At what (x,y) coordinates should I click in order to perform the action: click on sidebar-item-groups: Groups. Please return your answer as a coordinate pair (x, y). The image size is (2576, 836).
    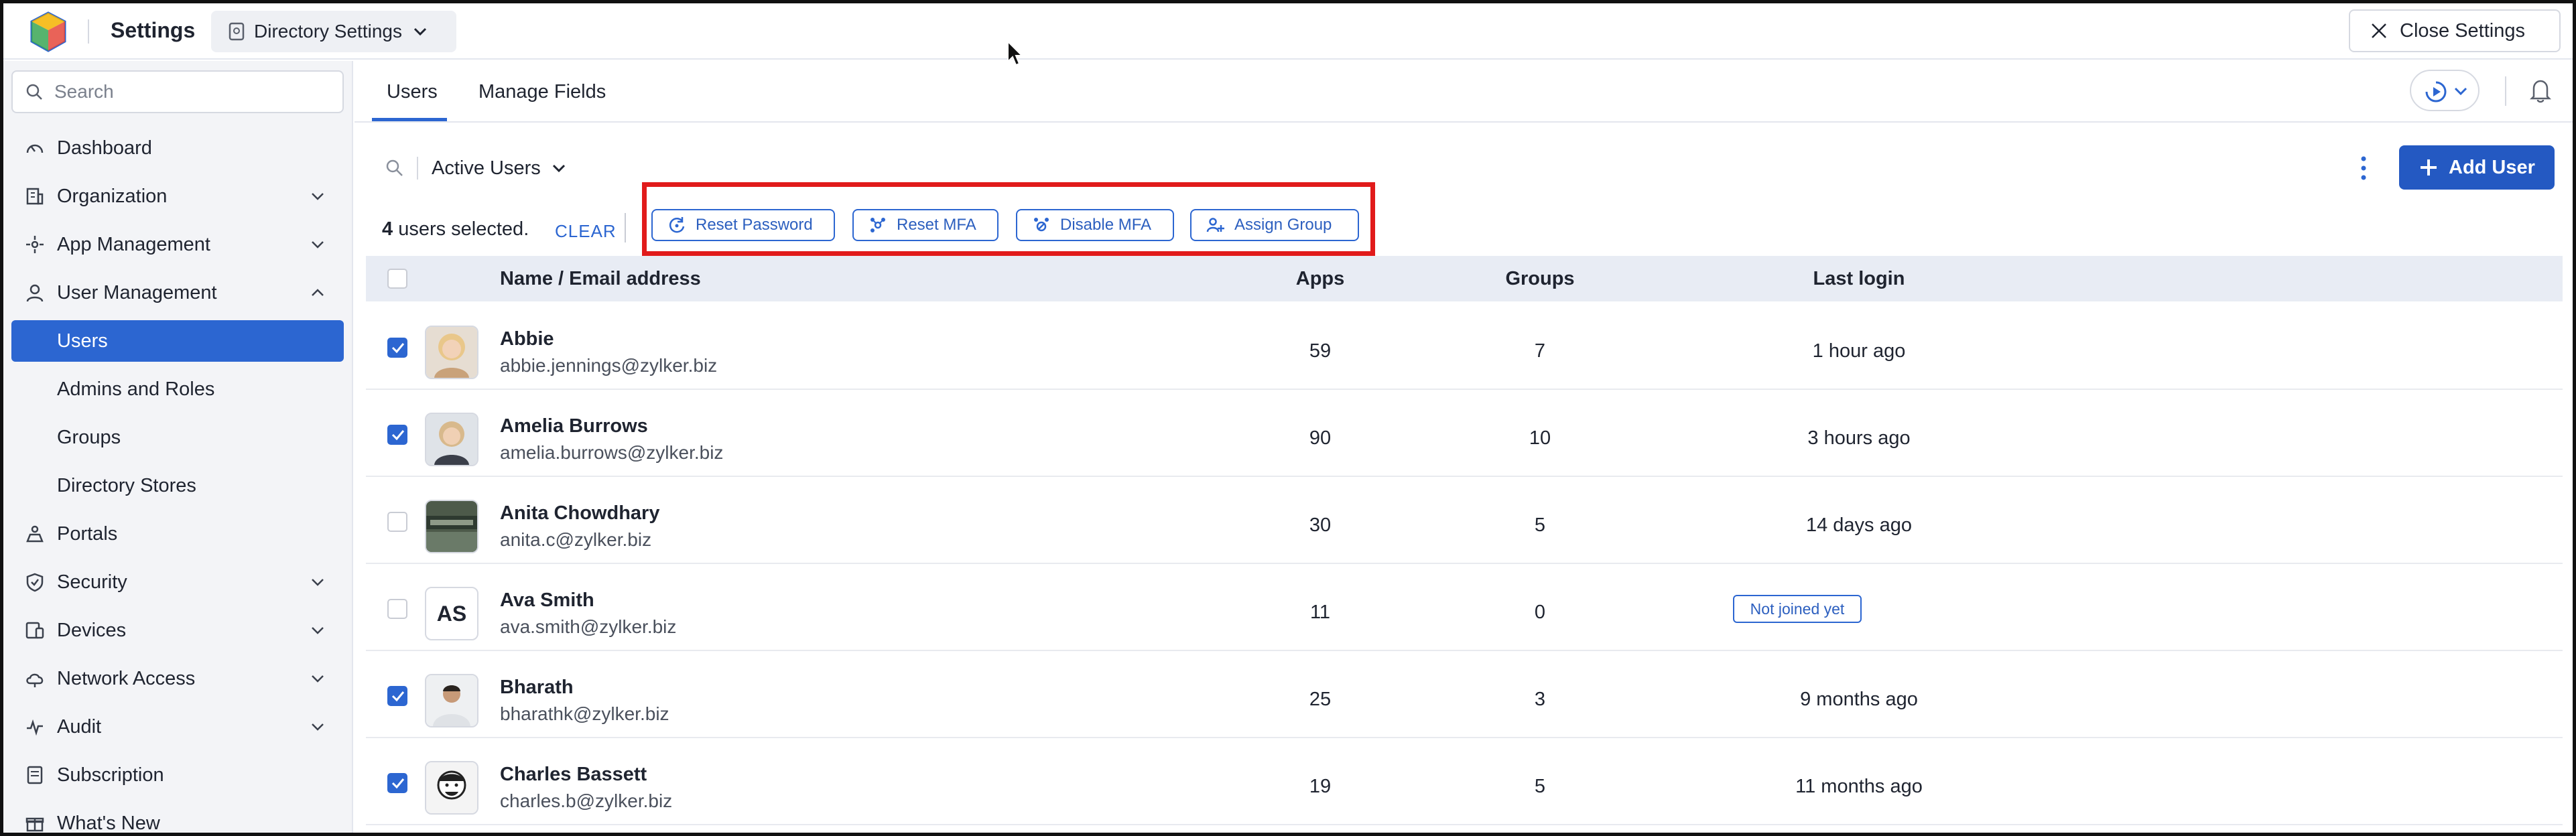
    Looking at the image, I should click on (177, 437).